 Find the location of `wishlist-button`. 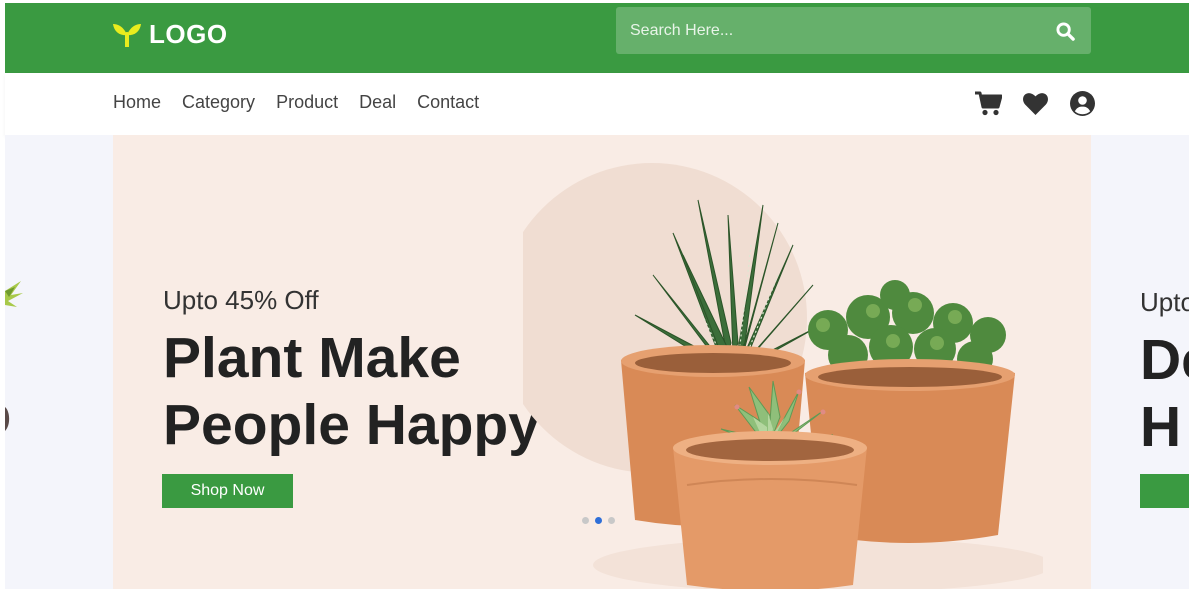

wishlist-button is located at coordinates (1035, 103).